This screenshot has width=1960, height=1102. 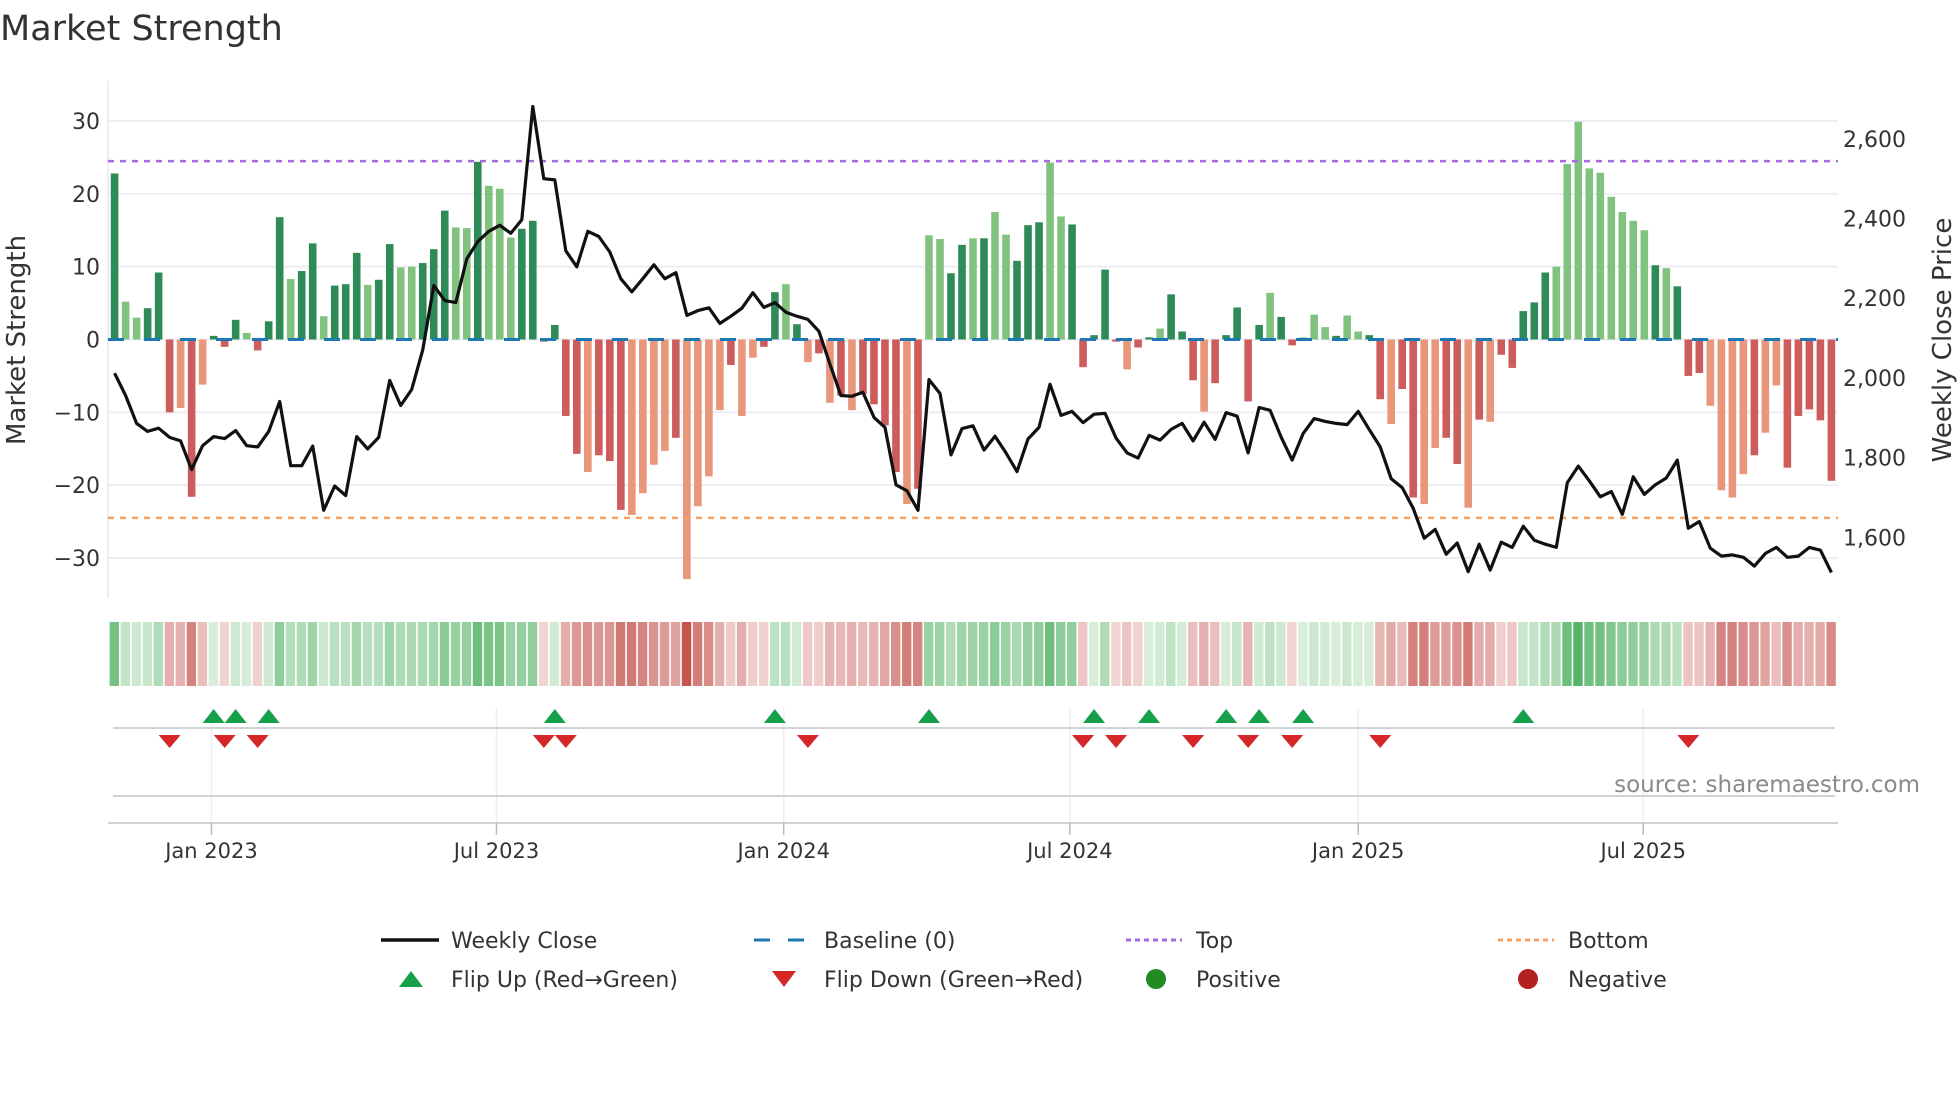 What do you see at coordinates (1874, 220) in the screenshot?
I see `y2-tick-label: 2,400` at bounding box center [1874, 220].